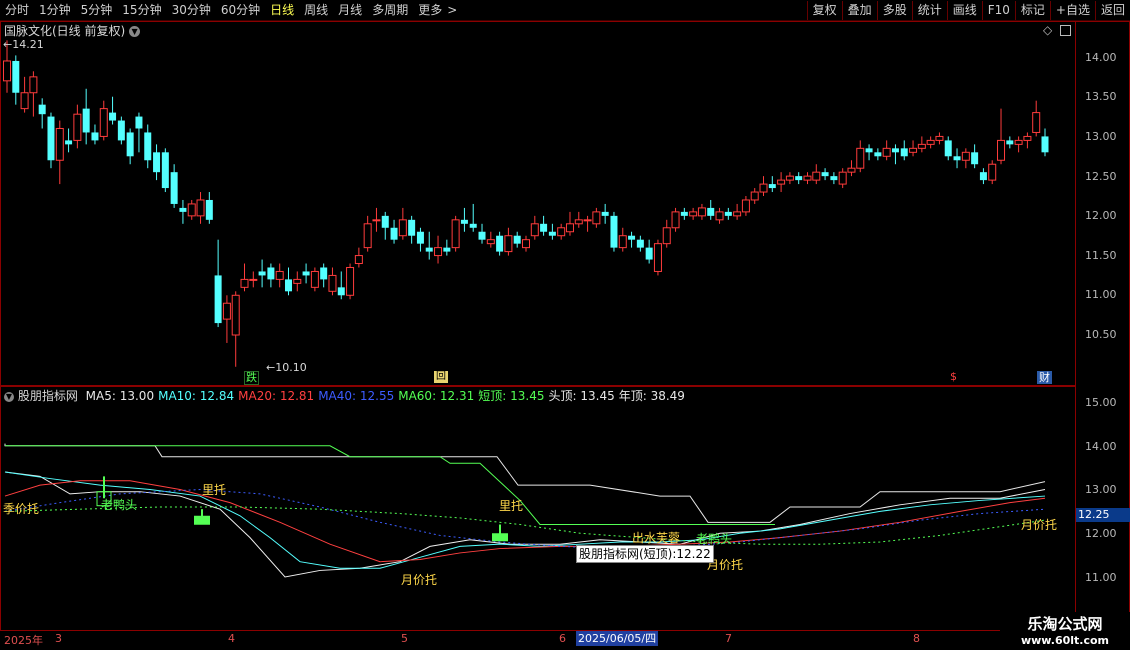  What do you see at coordinates (617, 638) in the screenshot?
I see `x-axis-cursor-date: 2025/06/05/四` at bounding box center [617, 638].